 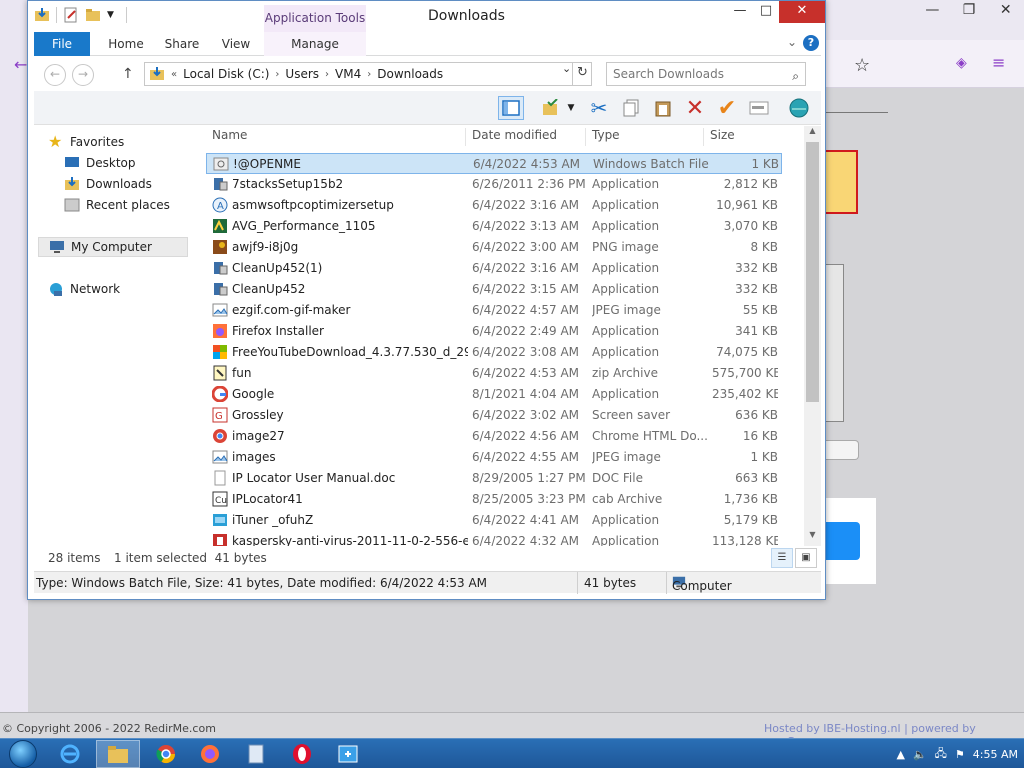 What do you see at coordinates (348, 754) in the screenshot?
I see `taskbar-app` at bounding box center [348, 754].